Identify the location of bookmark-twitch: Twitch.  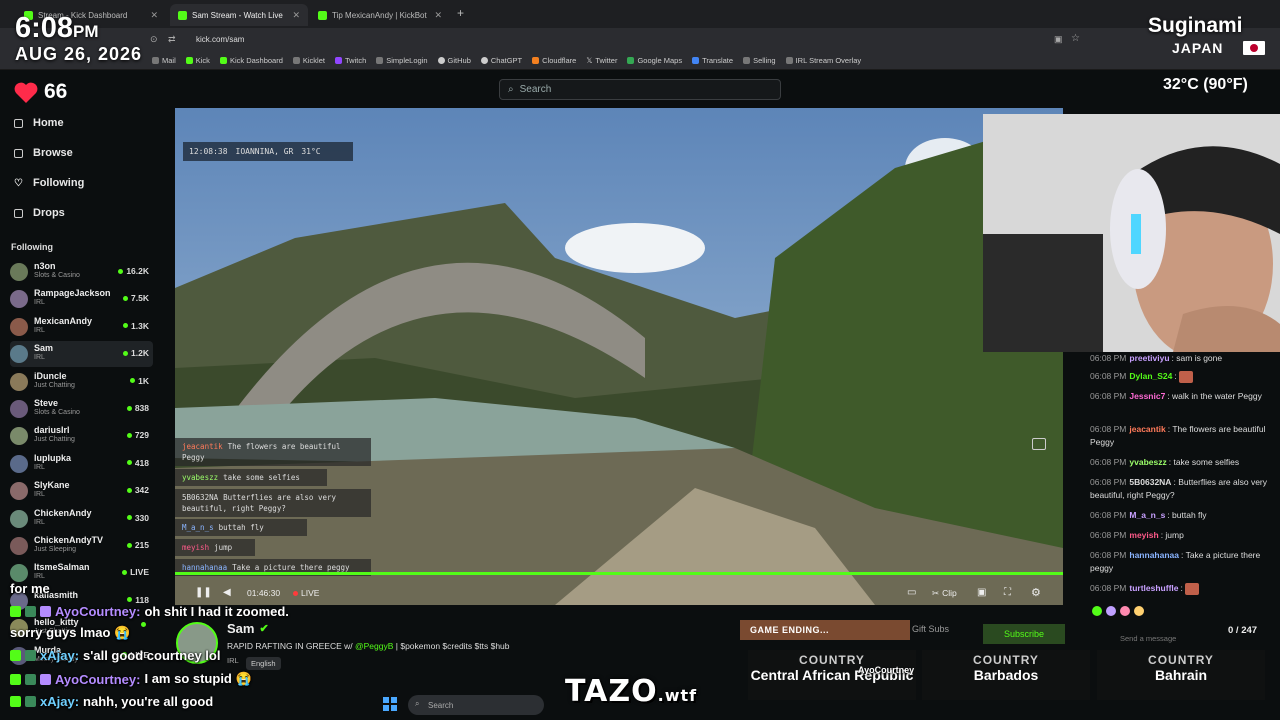
(350, 60).